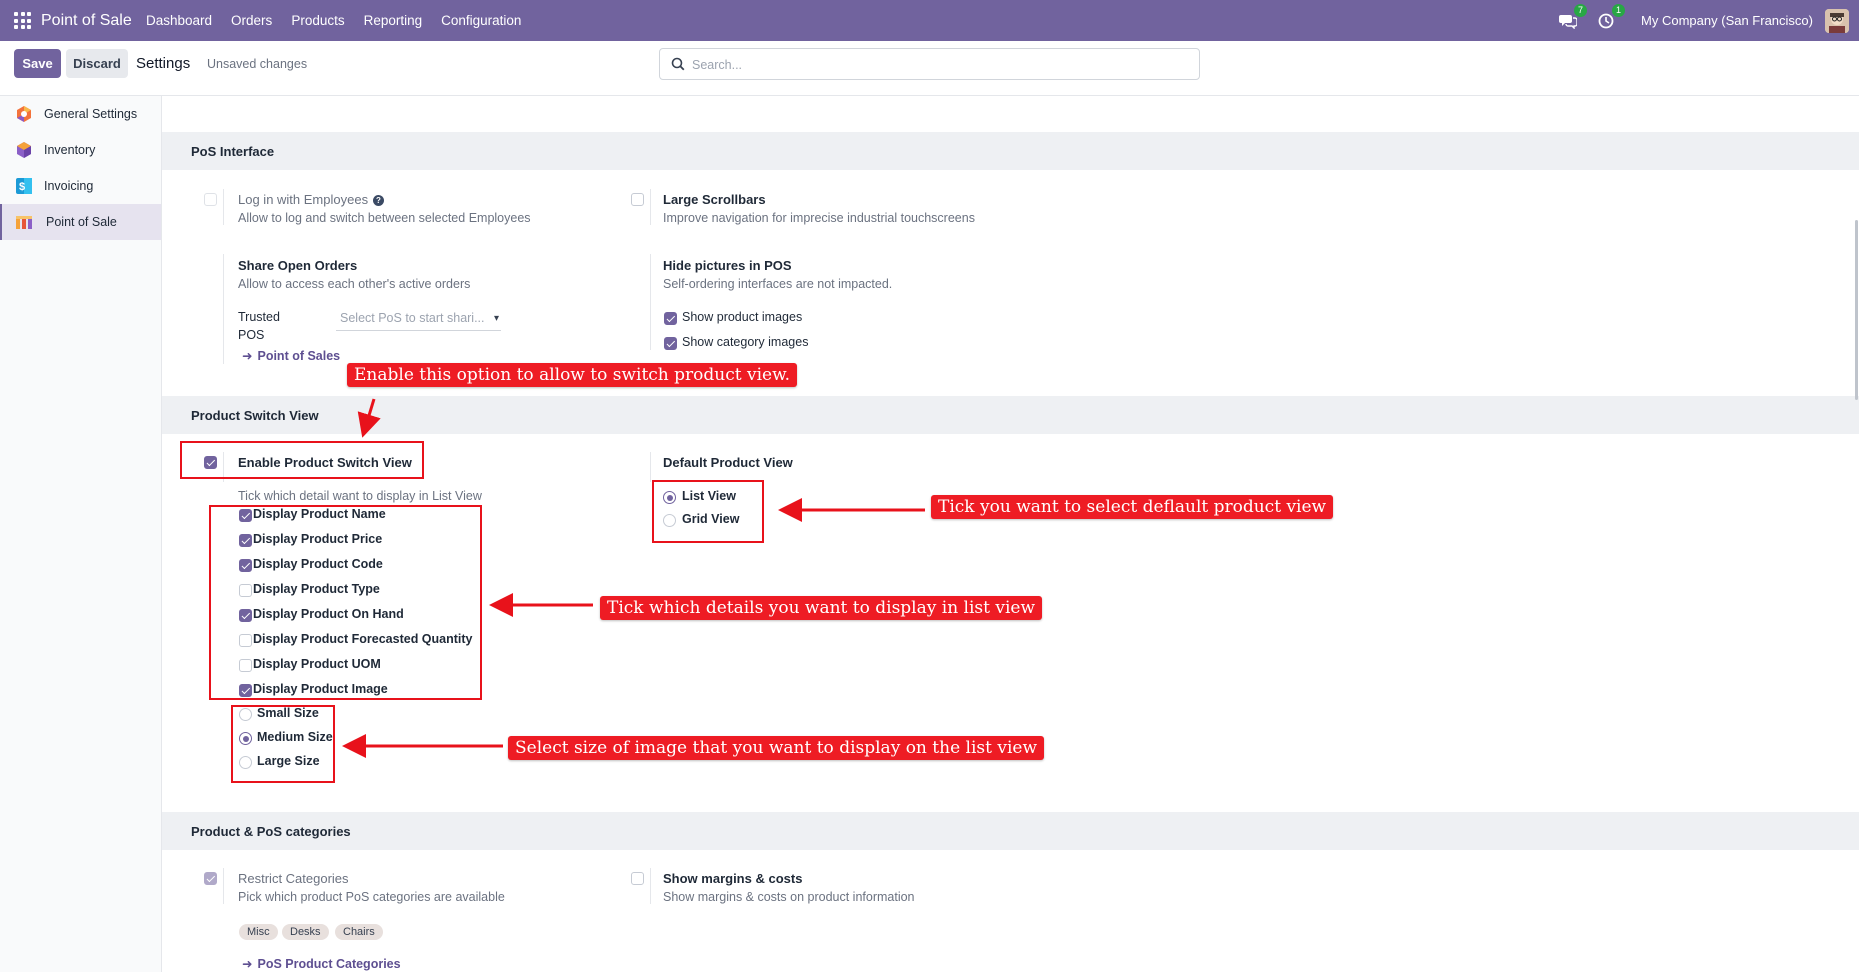  What do you see at coordinates (733, 878) in the screenshot?
I see `show-margins-label: Show margins & costs` at bounding box center [733, 878].